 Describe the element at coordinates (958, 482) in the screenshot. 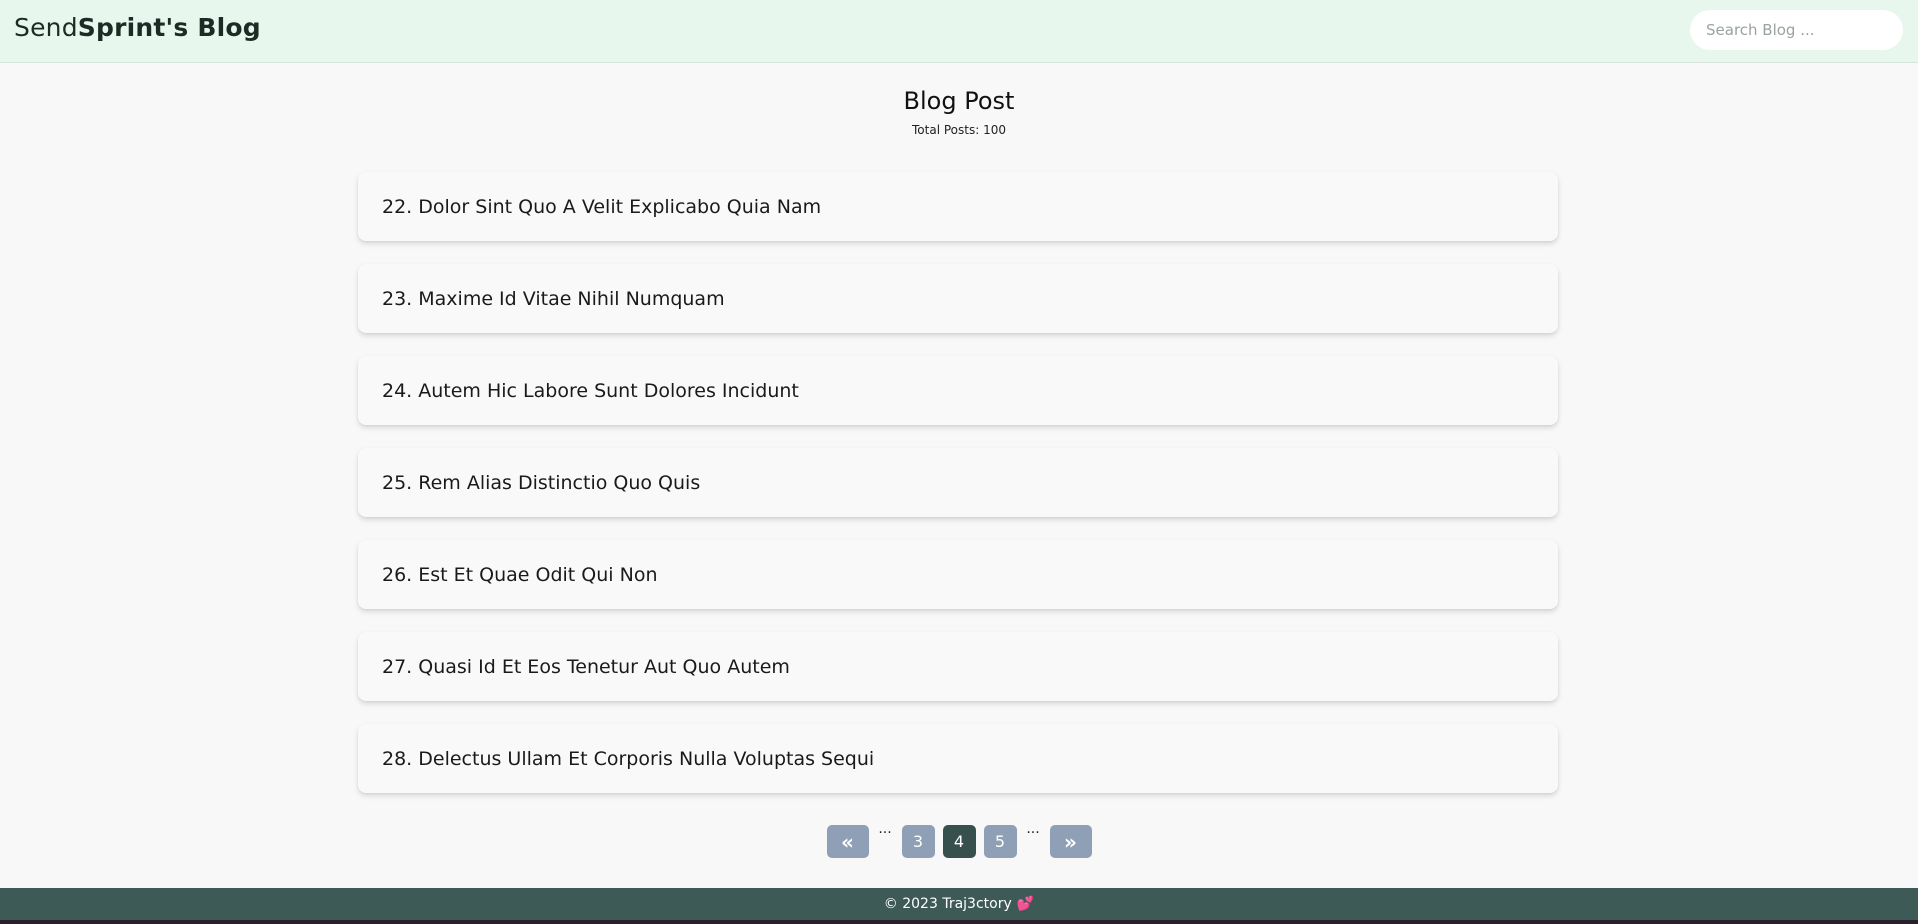

I see `post-card: 25. Rem Alias Distinctio Quo Quis` at that location.